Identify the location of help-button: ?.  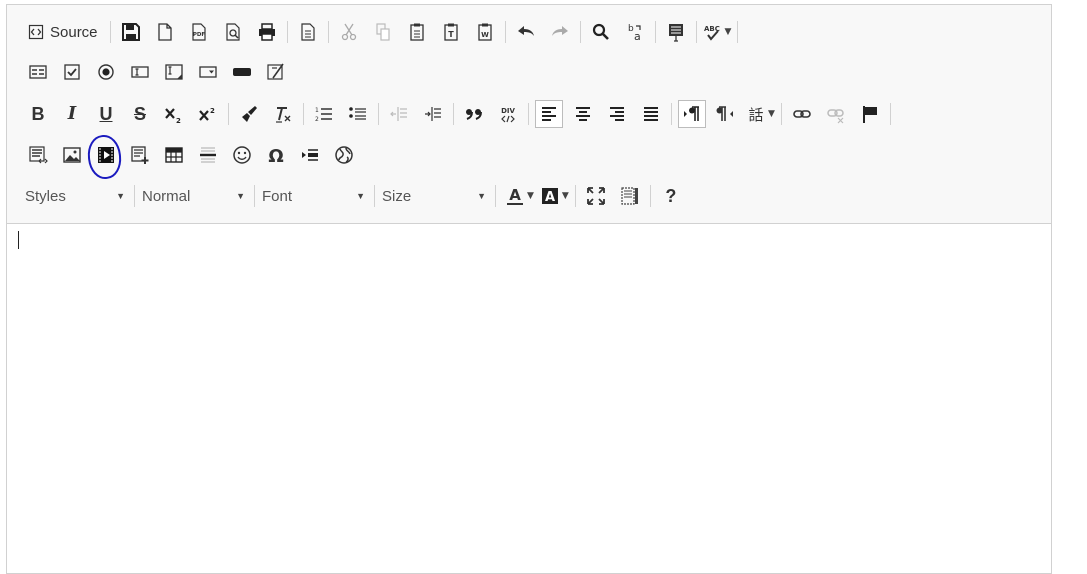
(671, 196).